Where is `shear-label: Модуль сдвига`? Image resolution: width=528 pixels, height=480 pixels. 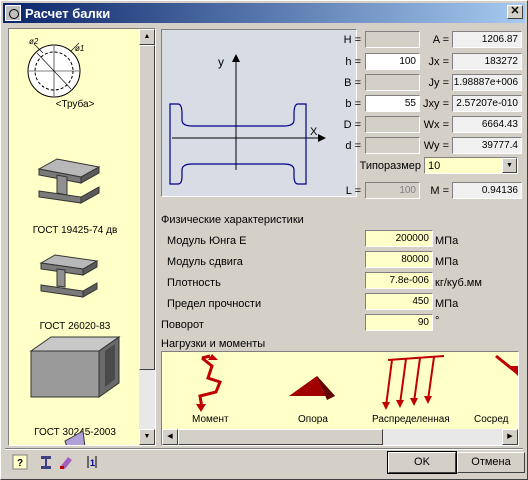
shear-label: Модуль сдвига is located at coordinates (205, 262).